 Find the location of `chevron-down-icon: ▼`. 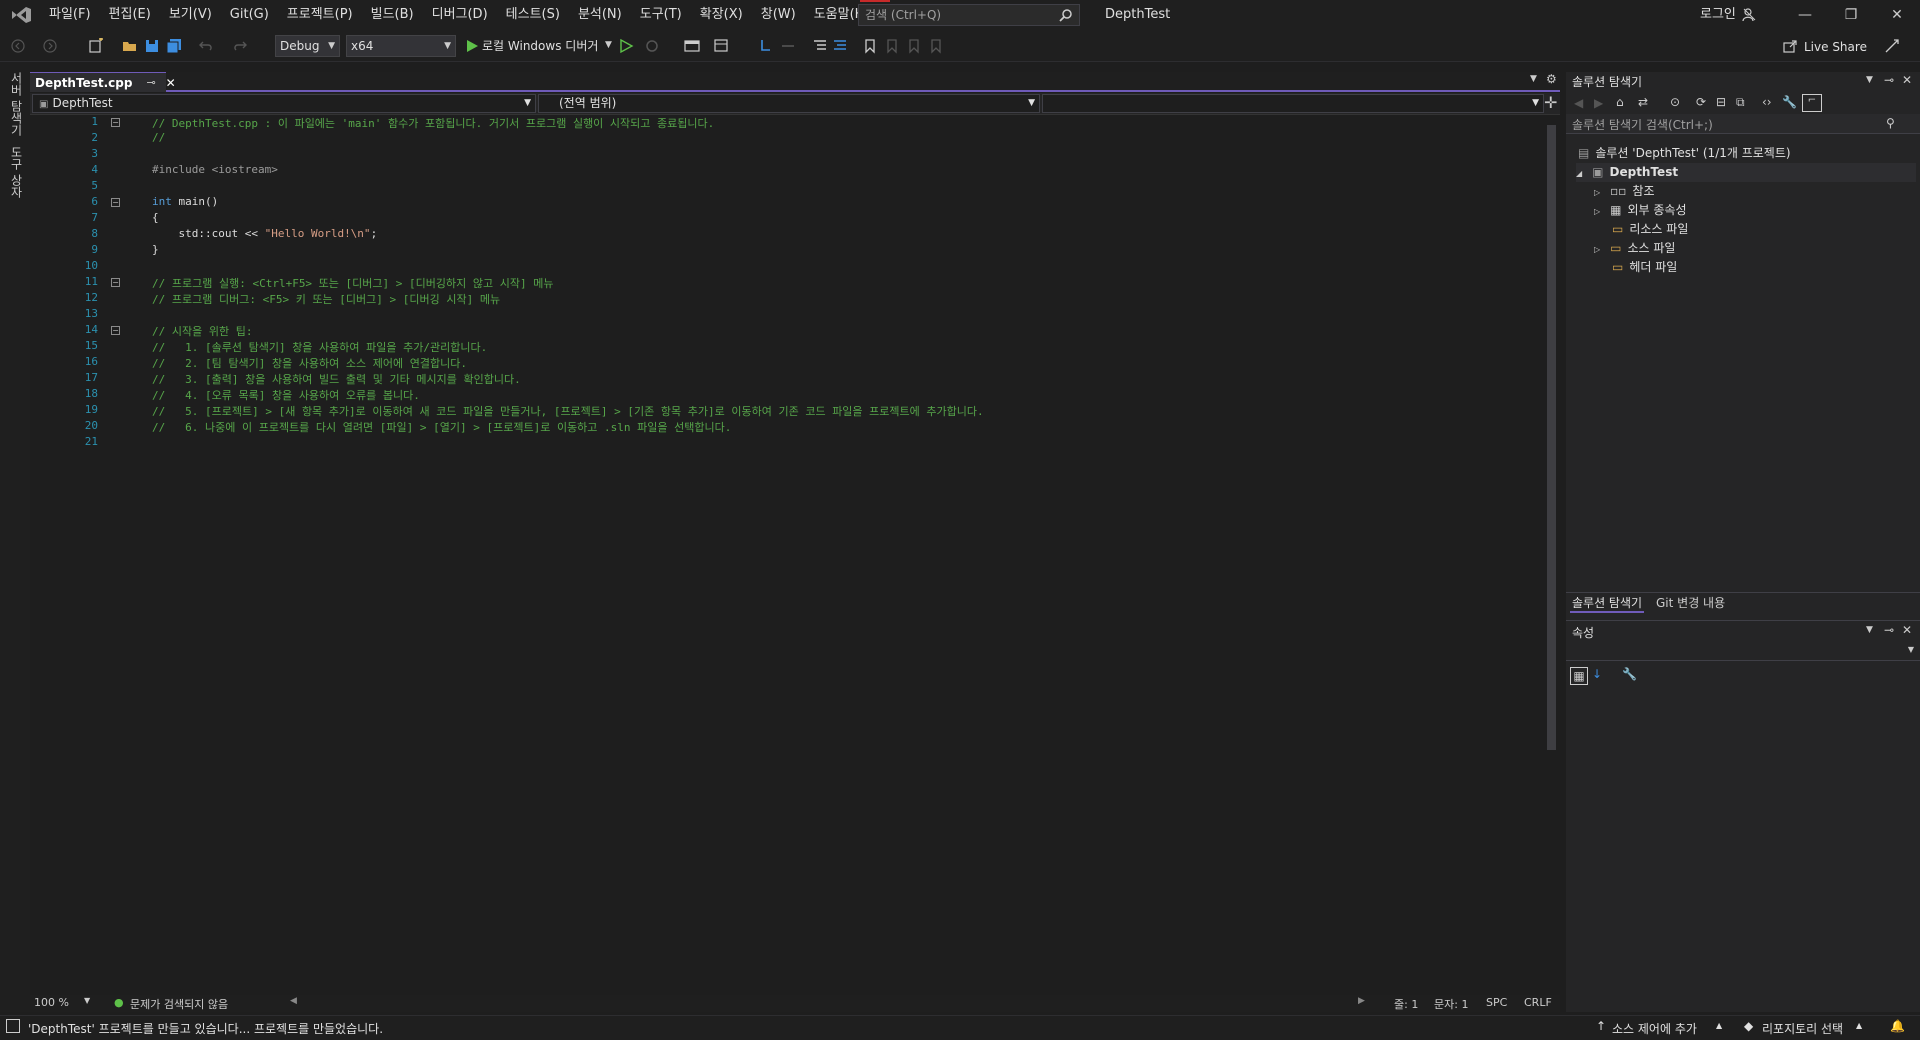

chevron-down-icon: ▼ is located at coordinates (608, 45).